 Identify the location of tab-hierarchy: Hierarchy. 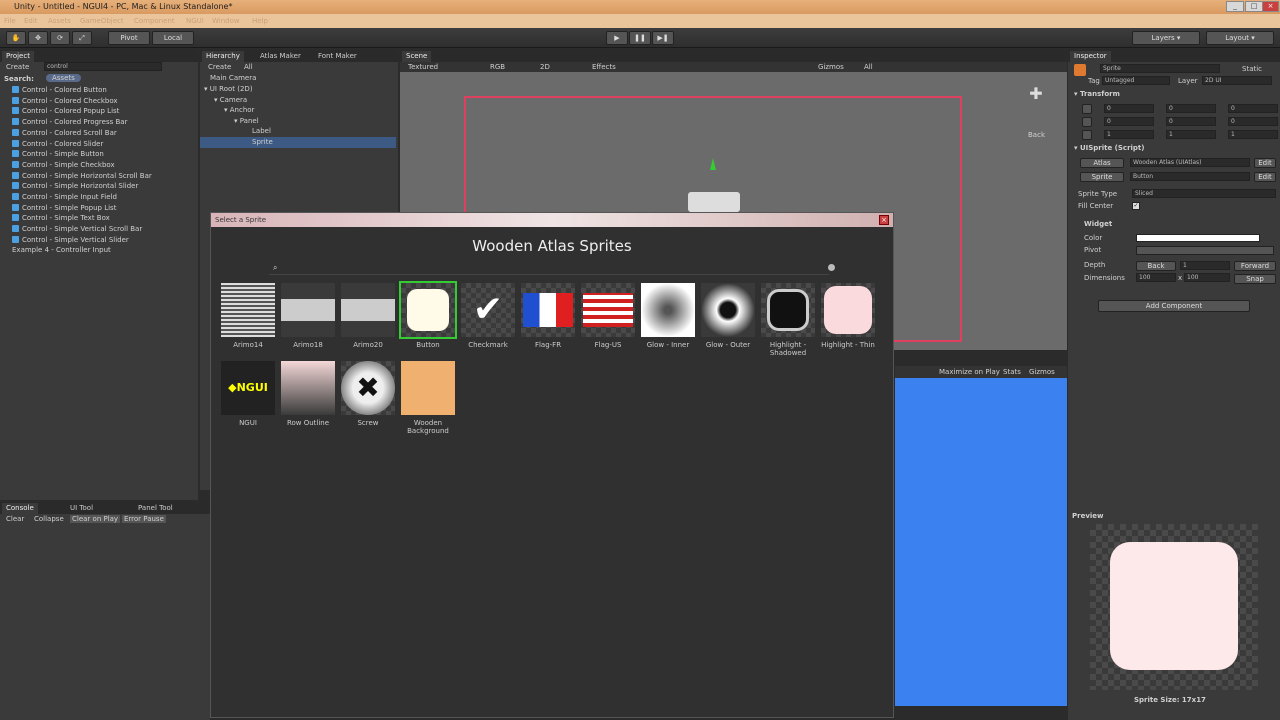
(223, 56).